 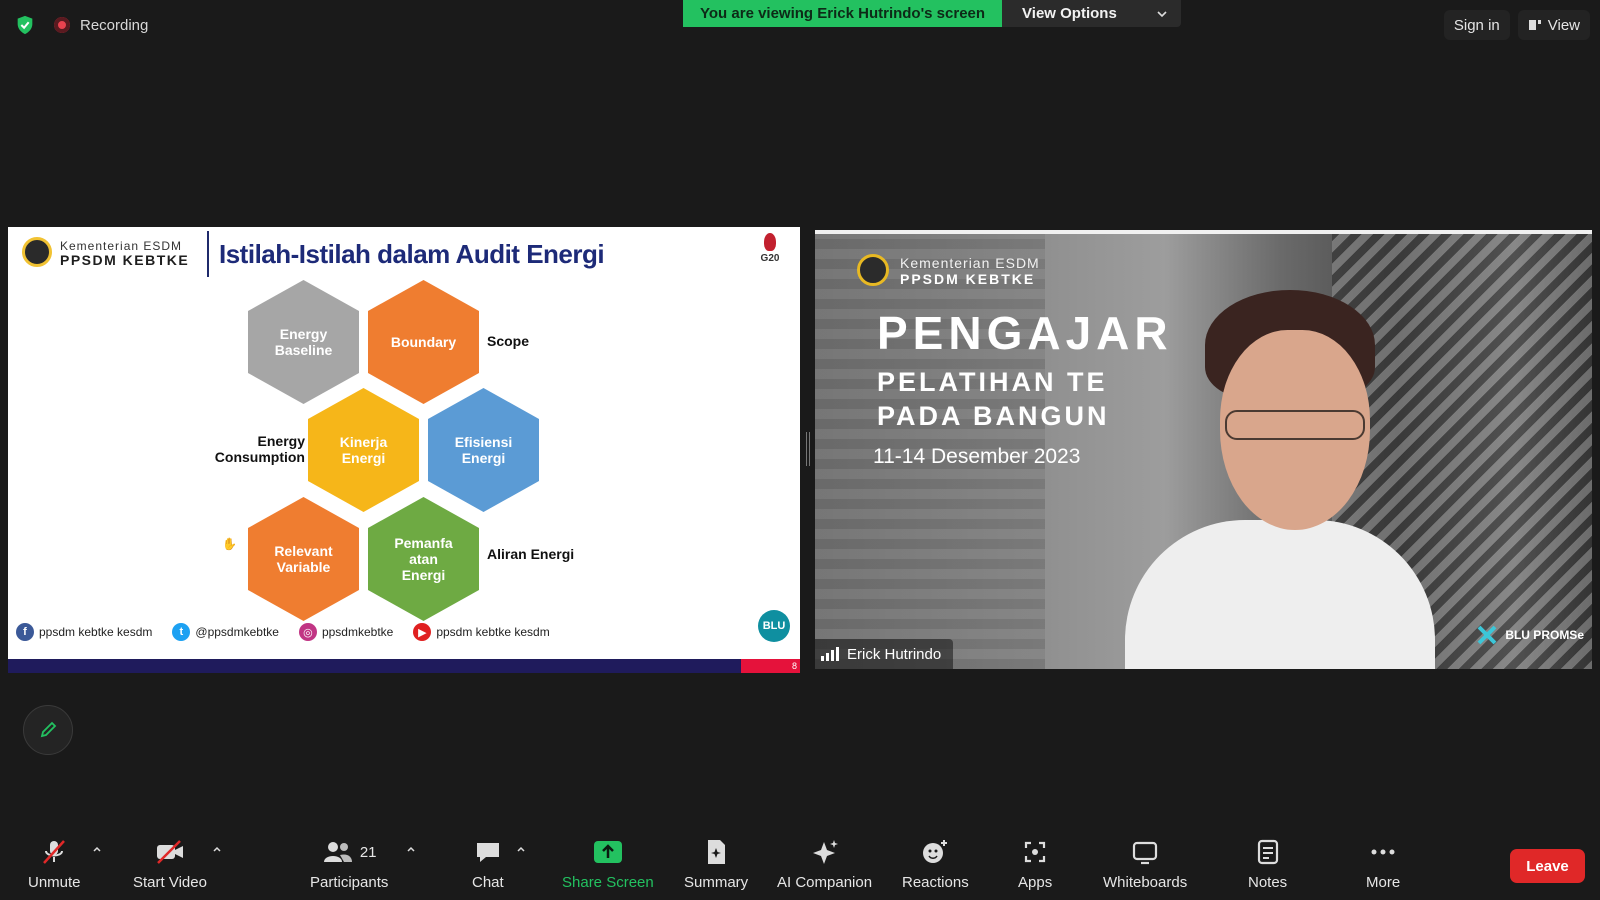 I want to click on participants-label: Participants, so click(x=349, y=882).